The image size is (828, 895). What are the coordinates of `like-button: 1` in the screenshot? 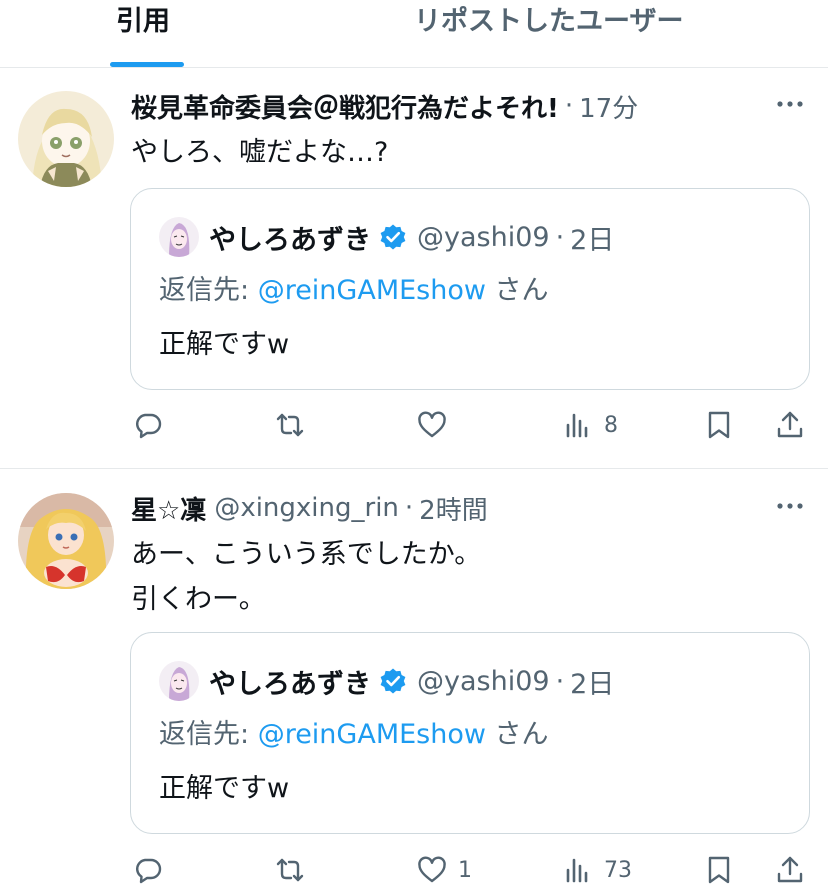 It's located at (444, 870).